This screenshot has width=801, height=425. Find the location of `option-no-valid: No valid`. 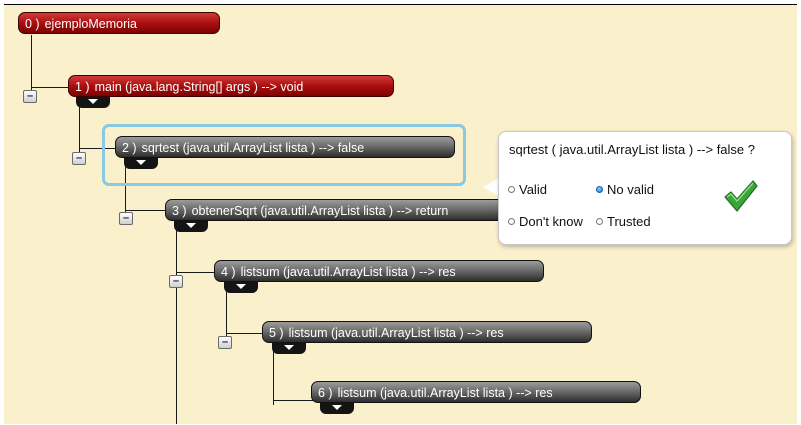

option-no-valid: No valid is located at coordinates (625, 189).